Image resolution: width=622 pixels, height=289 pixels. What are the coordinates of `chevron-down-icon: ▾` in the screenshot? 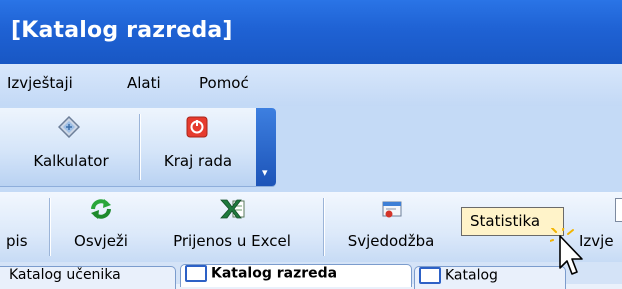 It's located at (265, 172).